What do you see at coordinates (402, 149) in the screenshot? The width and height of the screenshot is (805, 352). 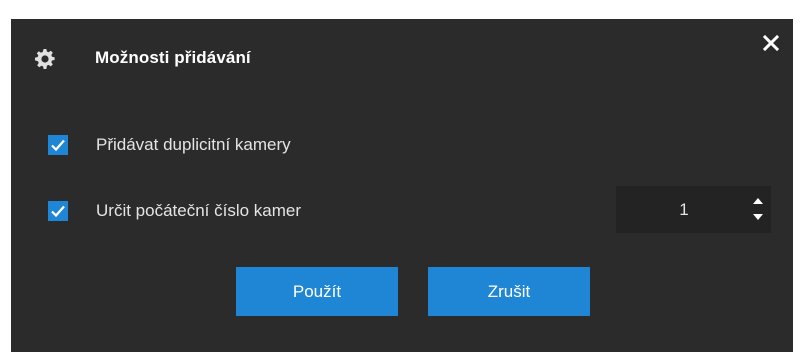 I see `option-duplicate-cameras: Přidávat duplicitní kamery` at bounding box center [402, 149].